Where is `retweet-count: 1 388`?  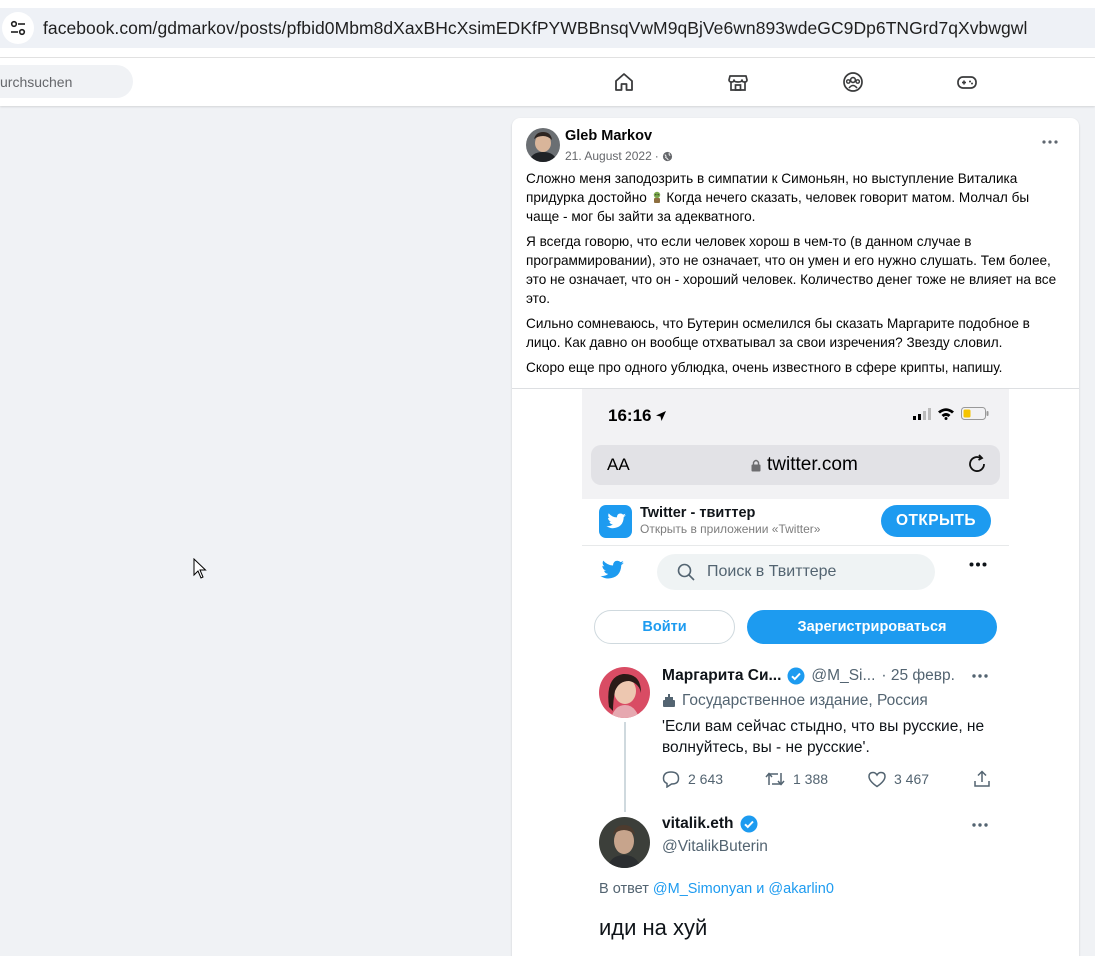
retweet-count: 1 388 is located at coordinates (811, 779).